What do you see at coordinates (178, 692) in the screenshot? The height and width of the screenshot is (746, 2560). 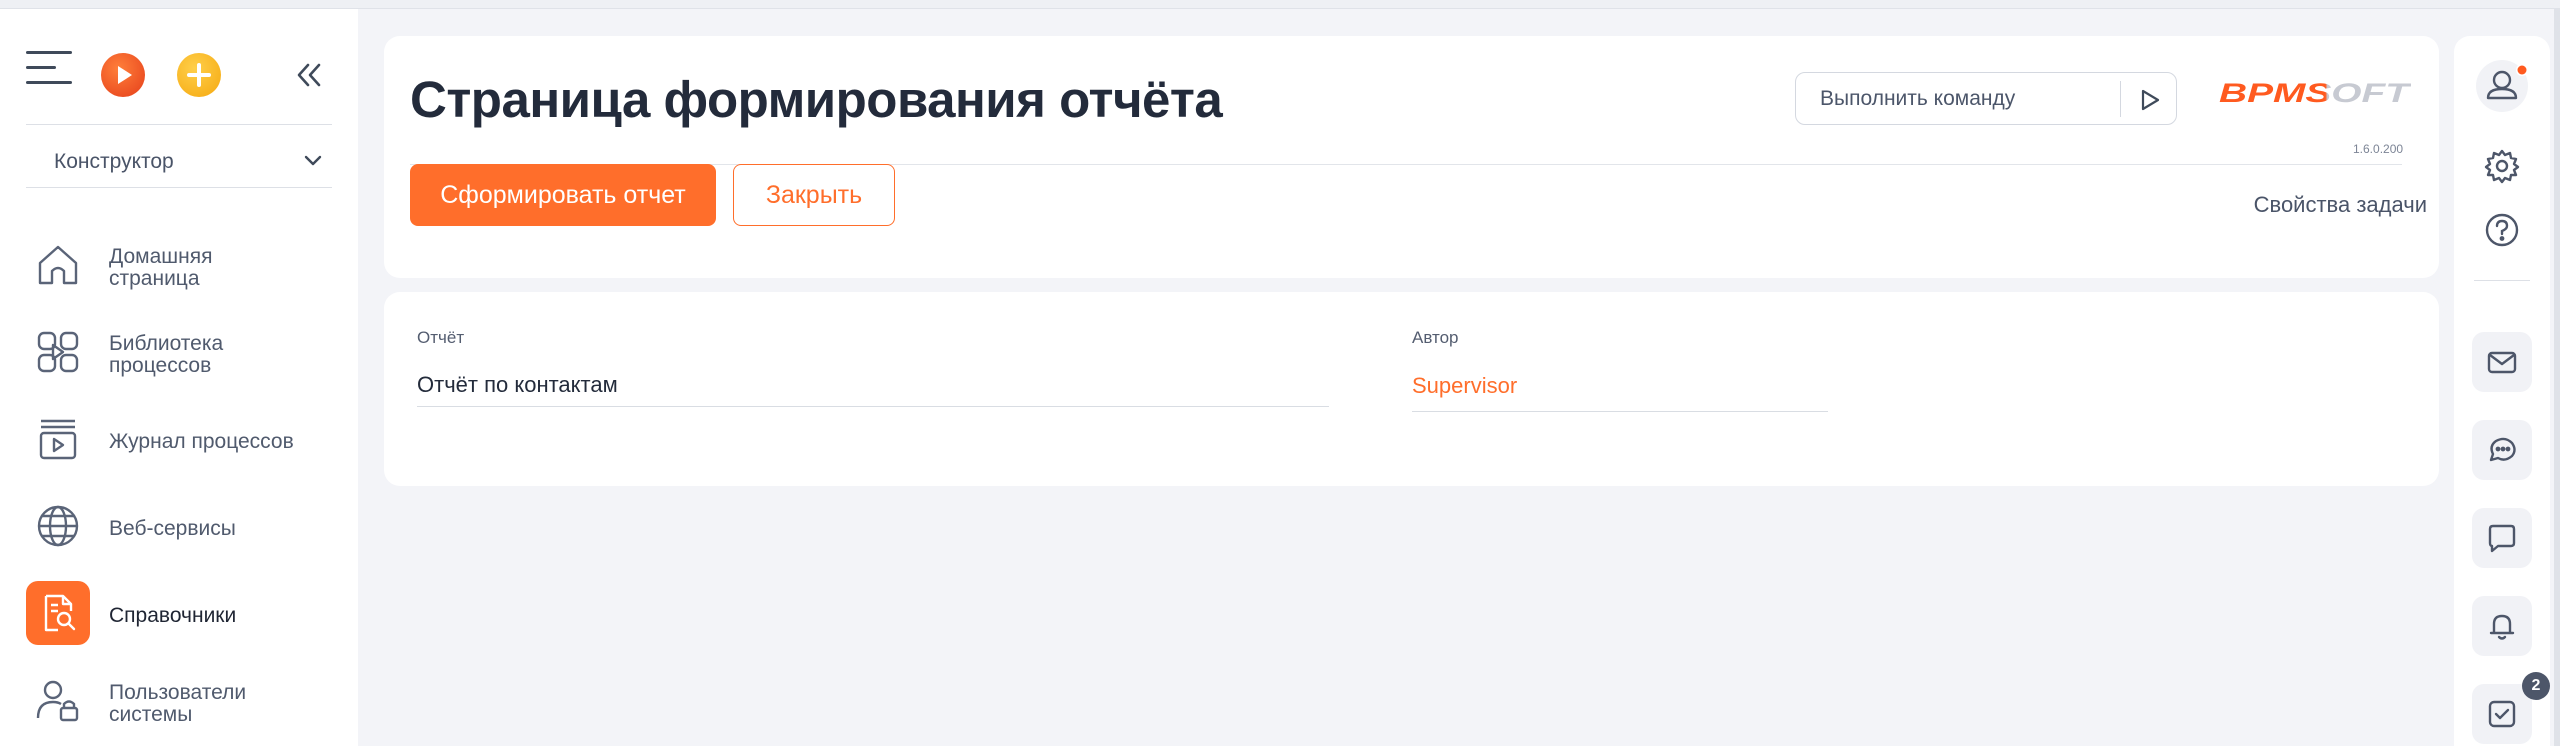 I see `sidebar-item-label: Пользователи` at bounding box center [178, 692].